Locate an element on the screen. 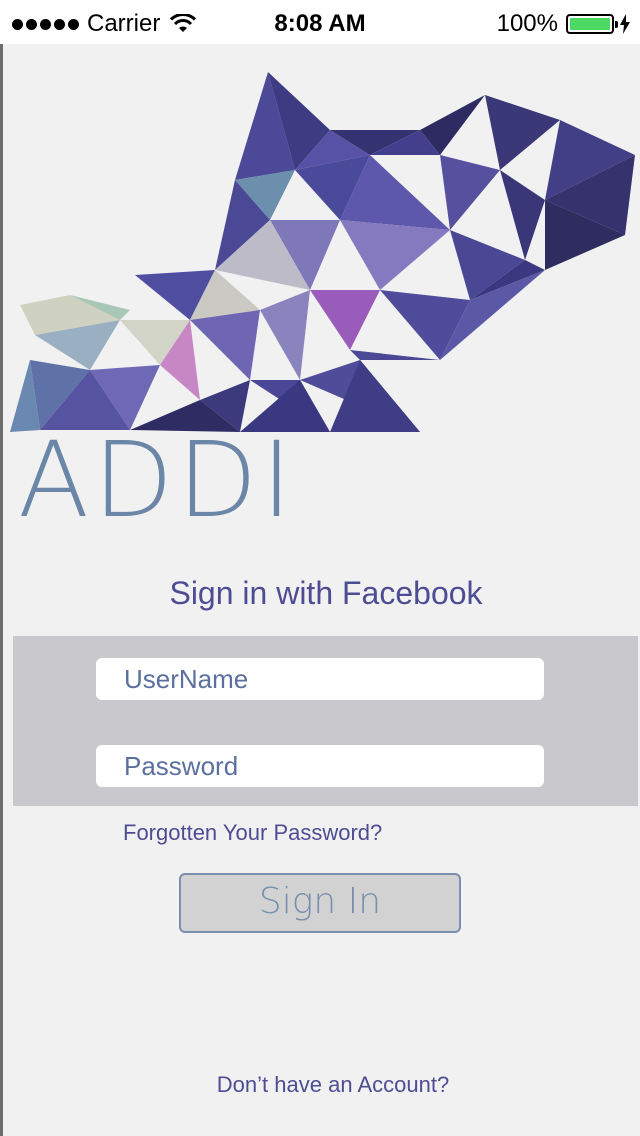 The image size is (640, 1136). battery-level is located at coordinates (590, 24).